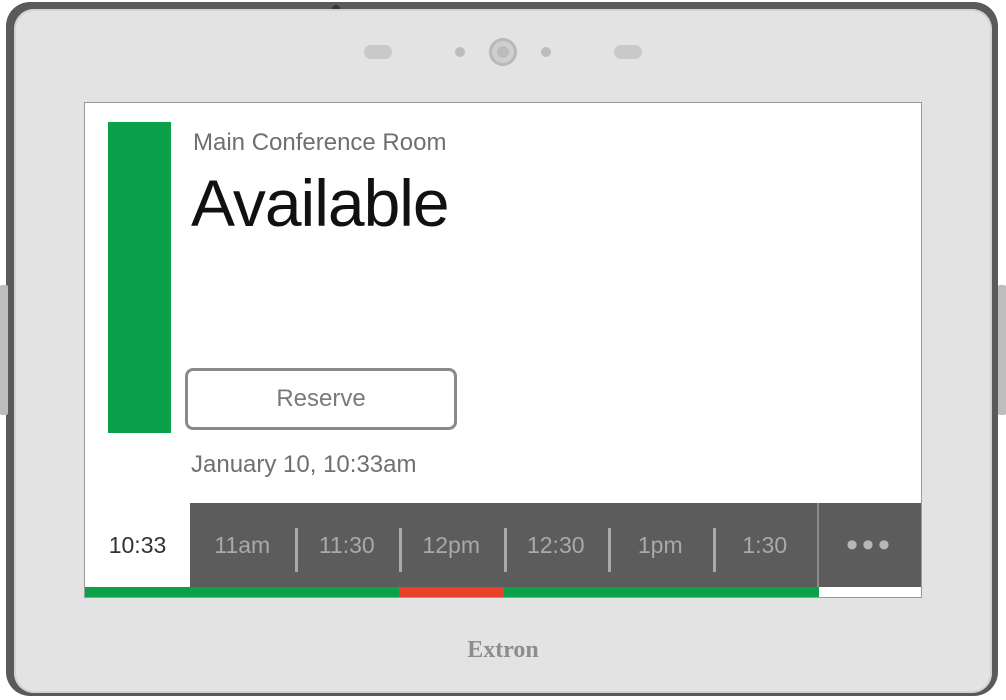 The height and width of the screenshot is (700, 1006). What do you see at coordinates (1002, 350) in the screenshot?
I see `side-button-right` at bounding box center [1002, 350].